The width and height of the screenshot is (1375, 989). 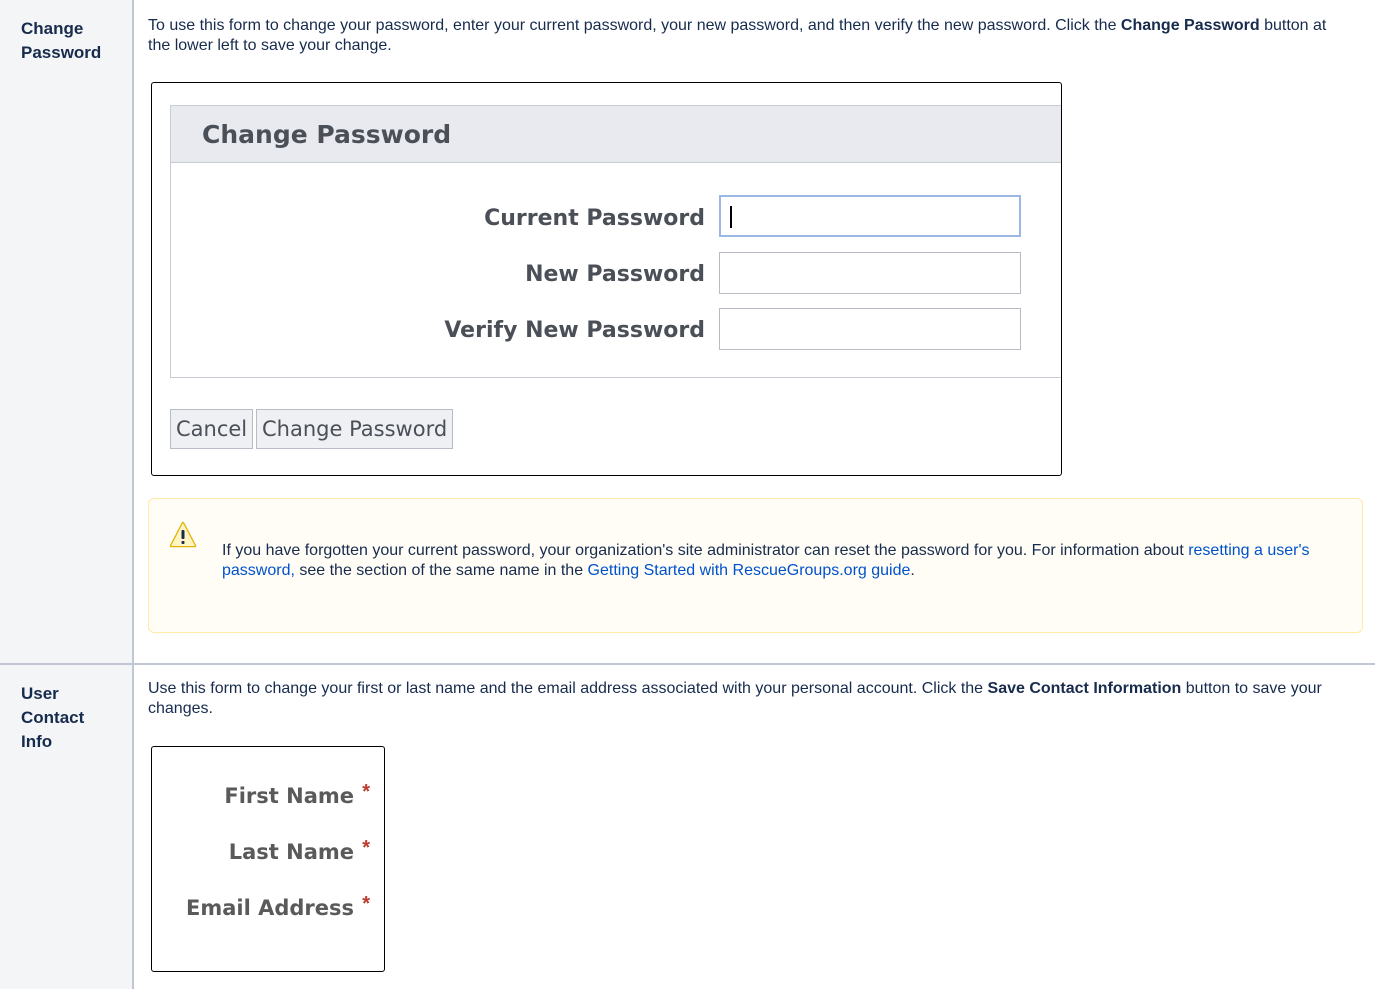 I want to click on row-heading: User Contact Info, so click(x=53, y=717).